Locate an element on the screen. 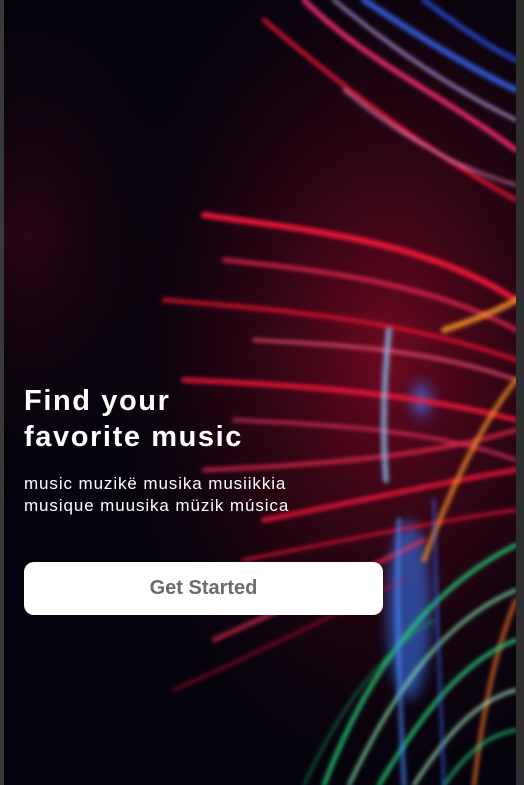 This screenshot has height=785, width=524. hero-tagline-line-1: music muzikë musika musiikkia is located at coordinates (155, 483).